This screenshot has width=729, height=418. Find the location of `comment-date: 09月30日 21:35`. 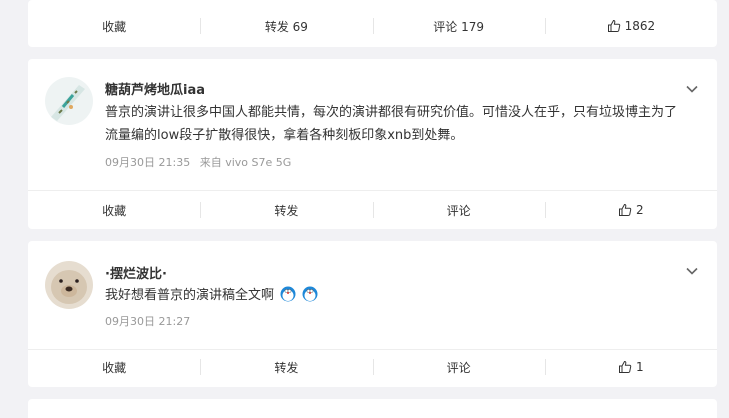

comment-date: 09月30日 21:35 is located at coordinates (148, 162).